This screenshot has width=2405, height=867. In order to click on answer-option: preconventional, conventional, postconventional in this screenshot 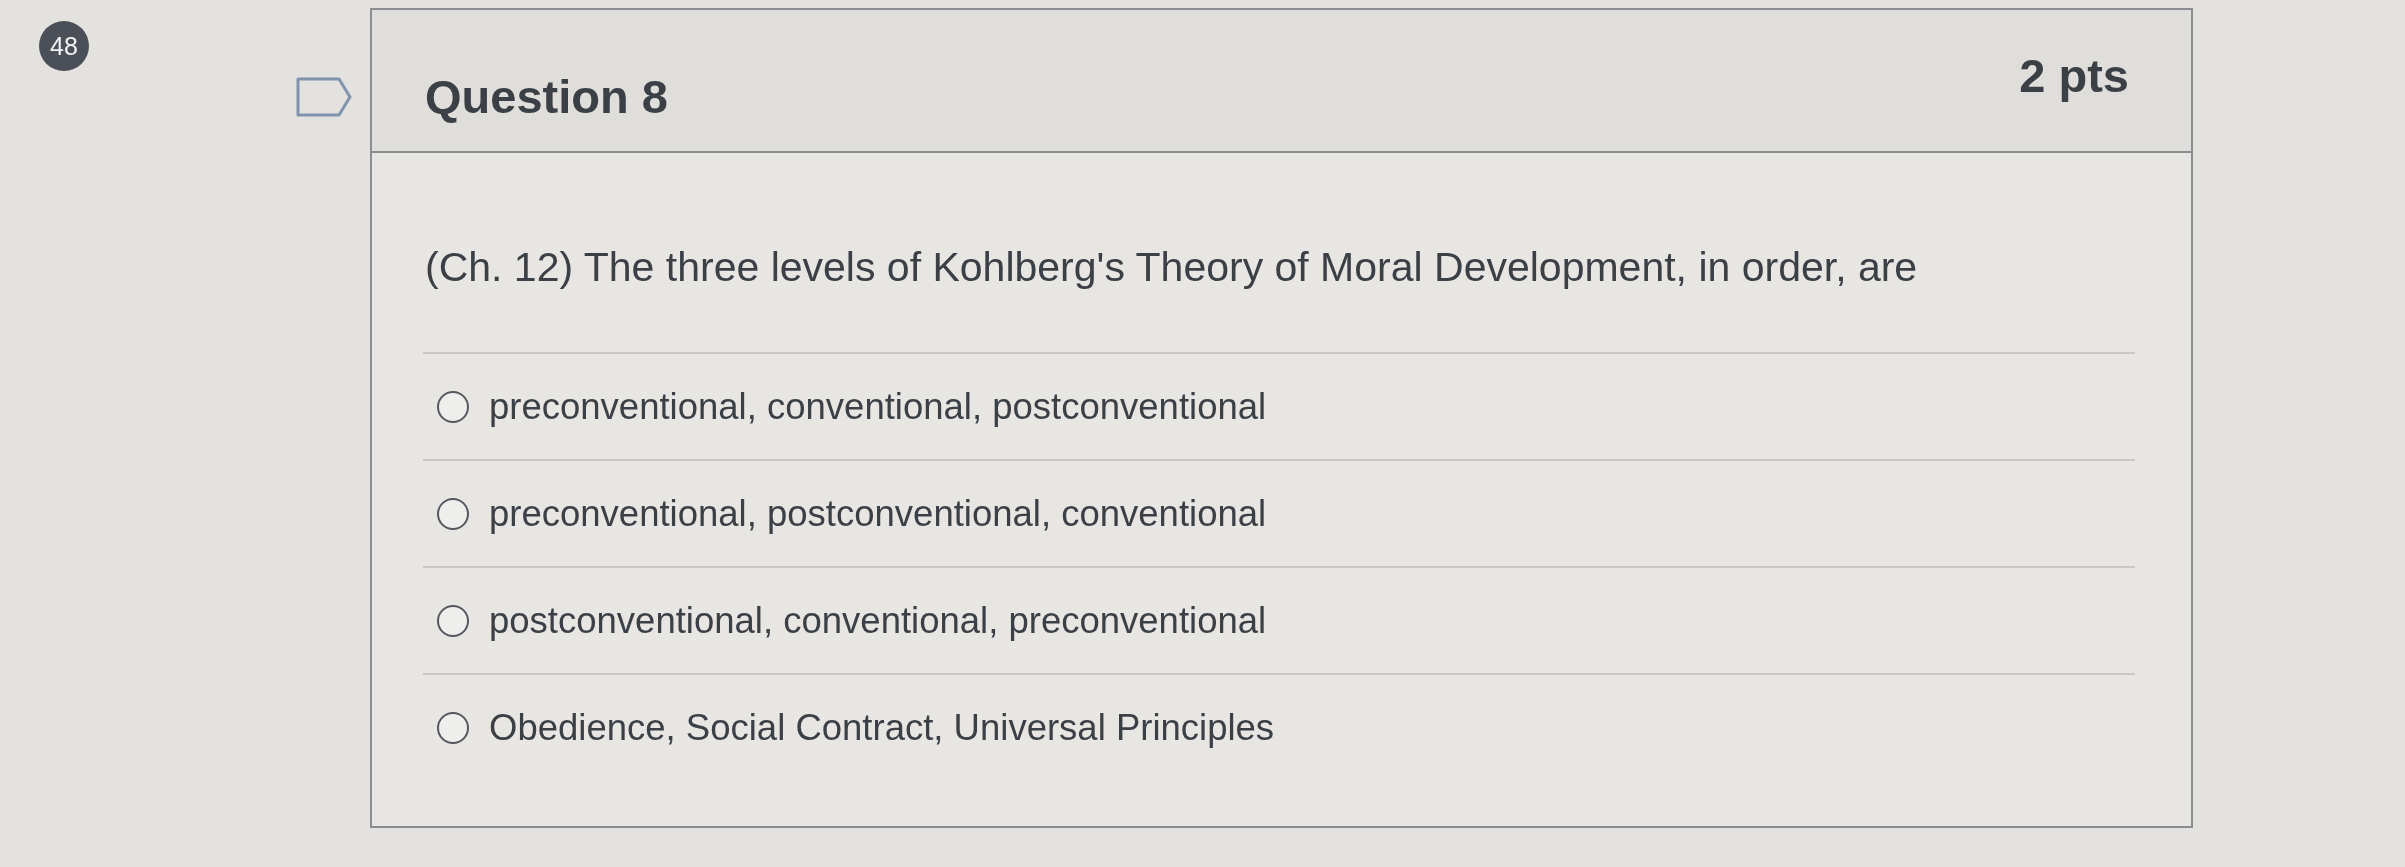, I will do `click(852, 406)`.